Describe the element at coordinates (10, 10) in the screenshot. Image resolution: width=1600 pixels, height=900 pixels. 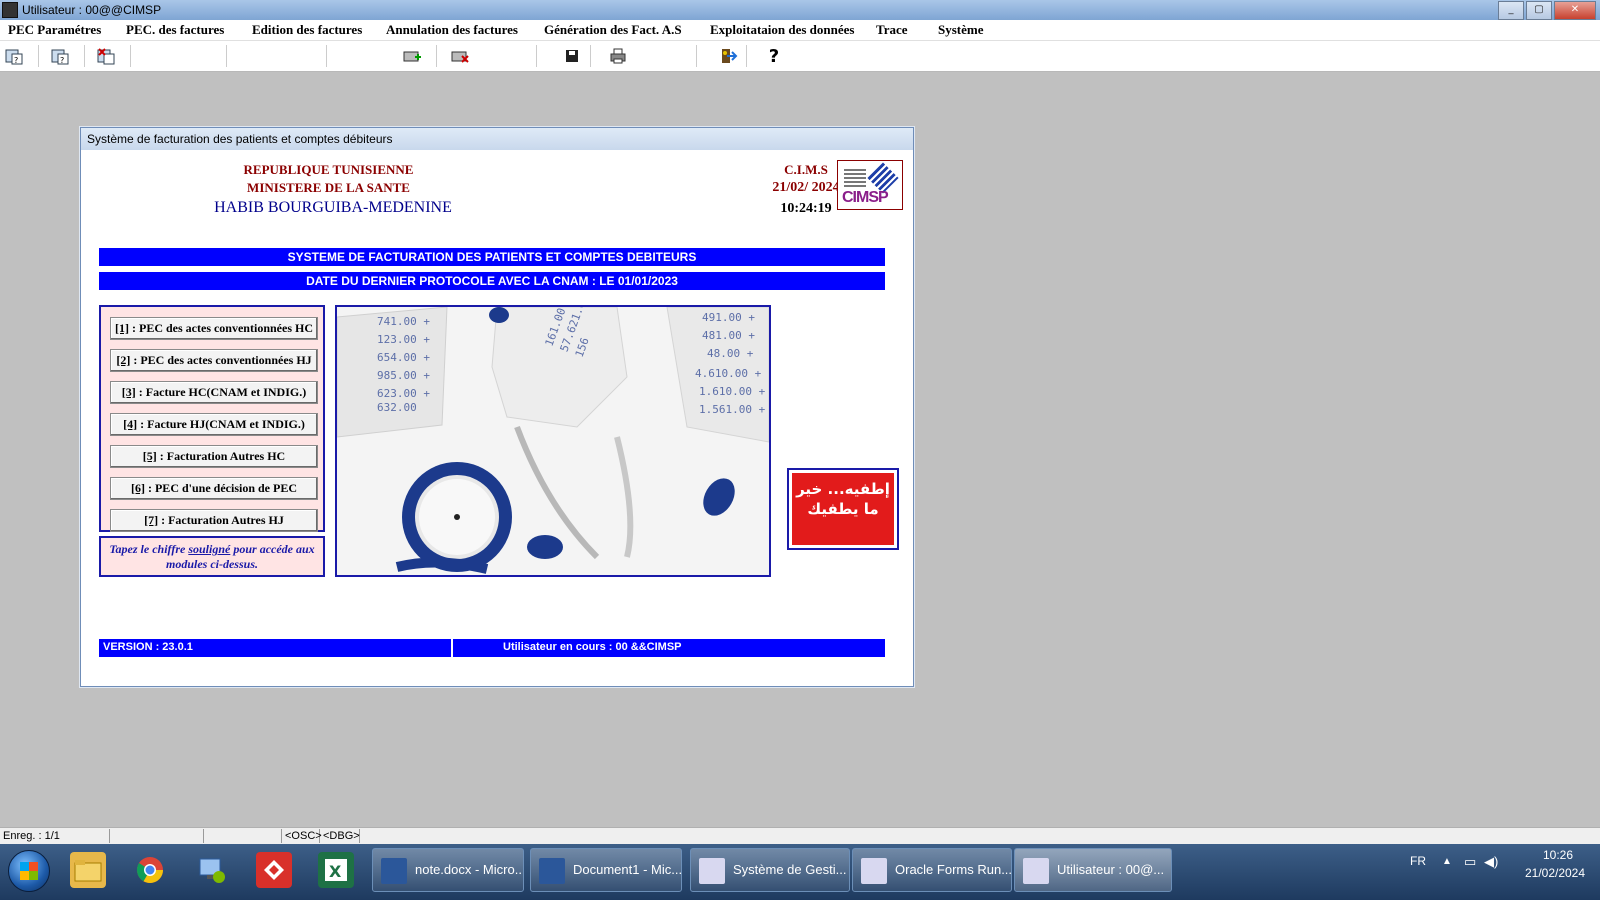
I see `app-icon` at that location.